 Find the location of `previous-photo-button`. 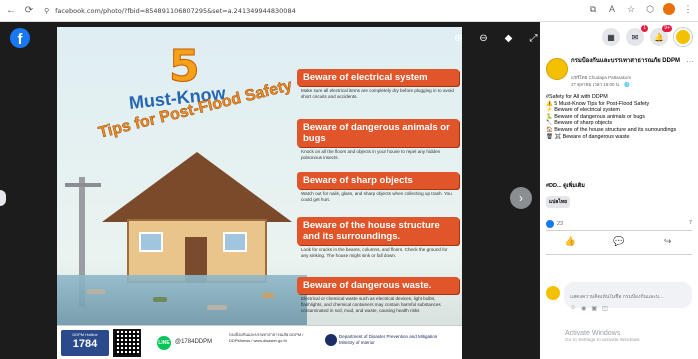

previous-photo-button is located at coordinates (3, 198).